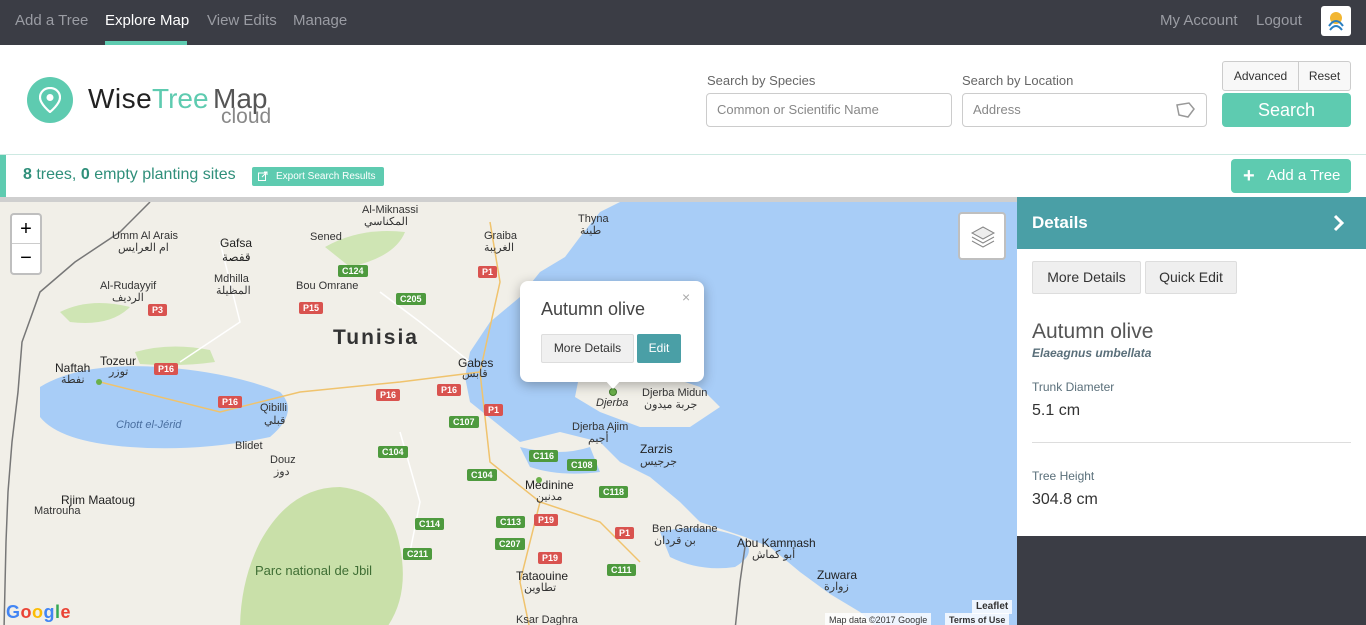 The width and height of the screenshot is (1366, 625). I want to click on results-summary: 8 trees, 0 empty planting sites, so click(129, 175).